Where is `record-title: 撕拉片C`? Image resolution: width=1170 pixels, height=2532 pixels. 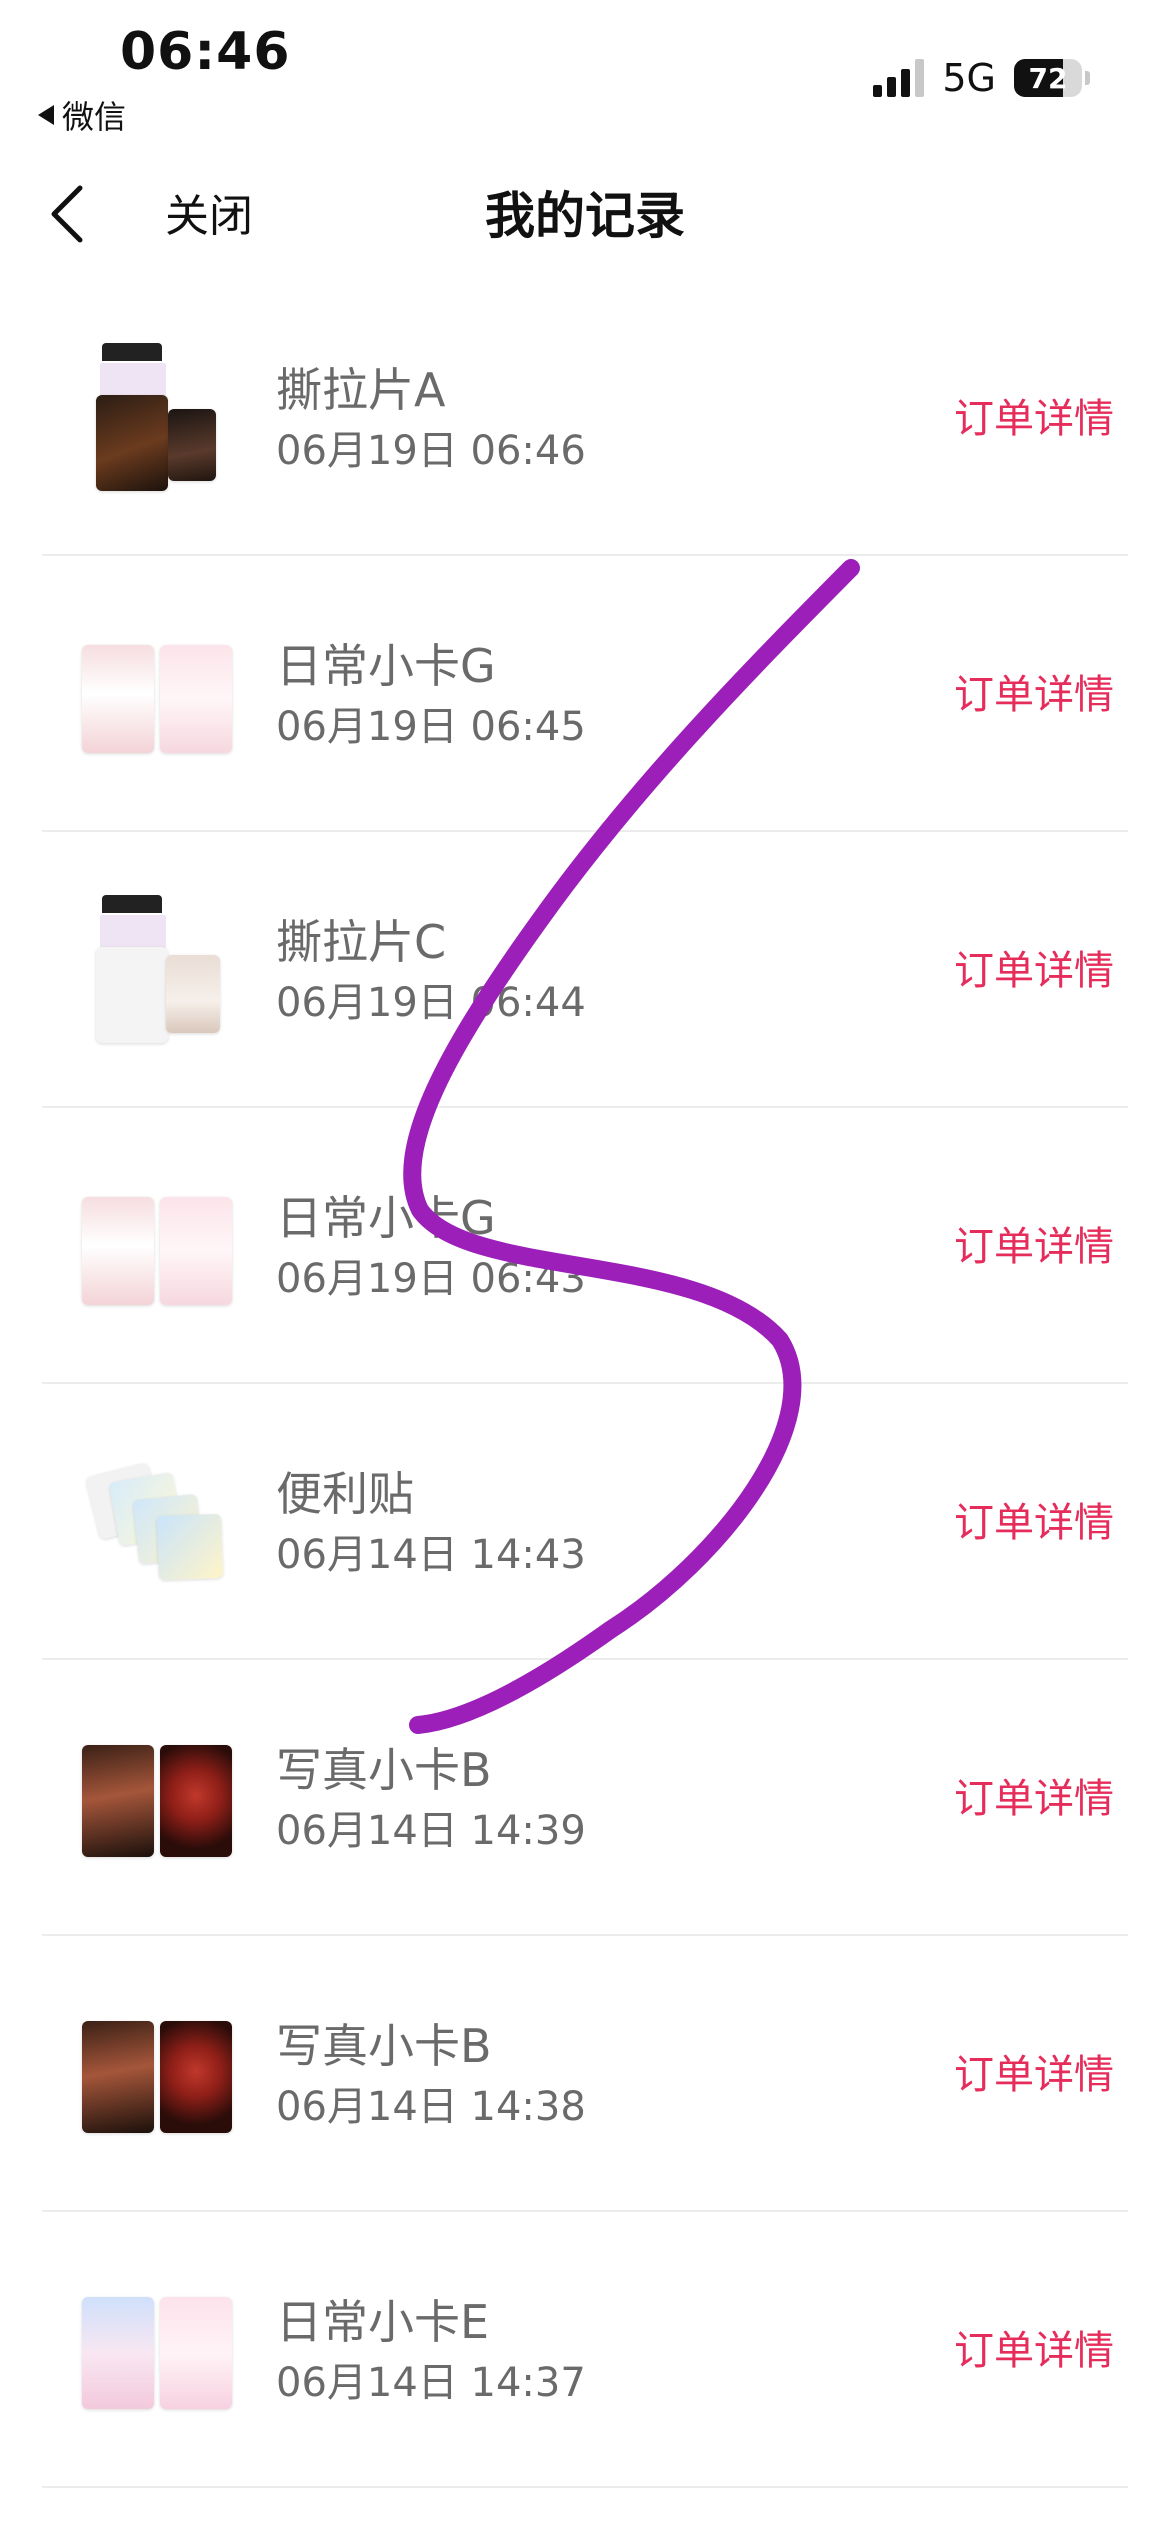 record-title: 撕拉片C is located at coordinates (361, 942).